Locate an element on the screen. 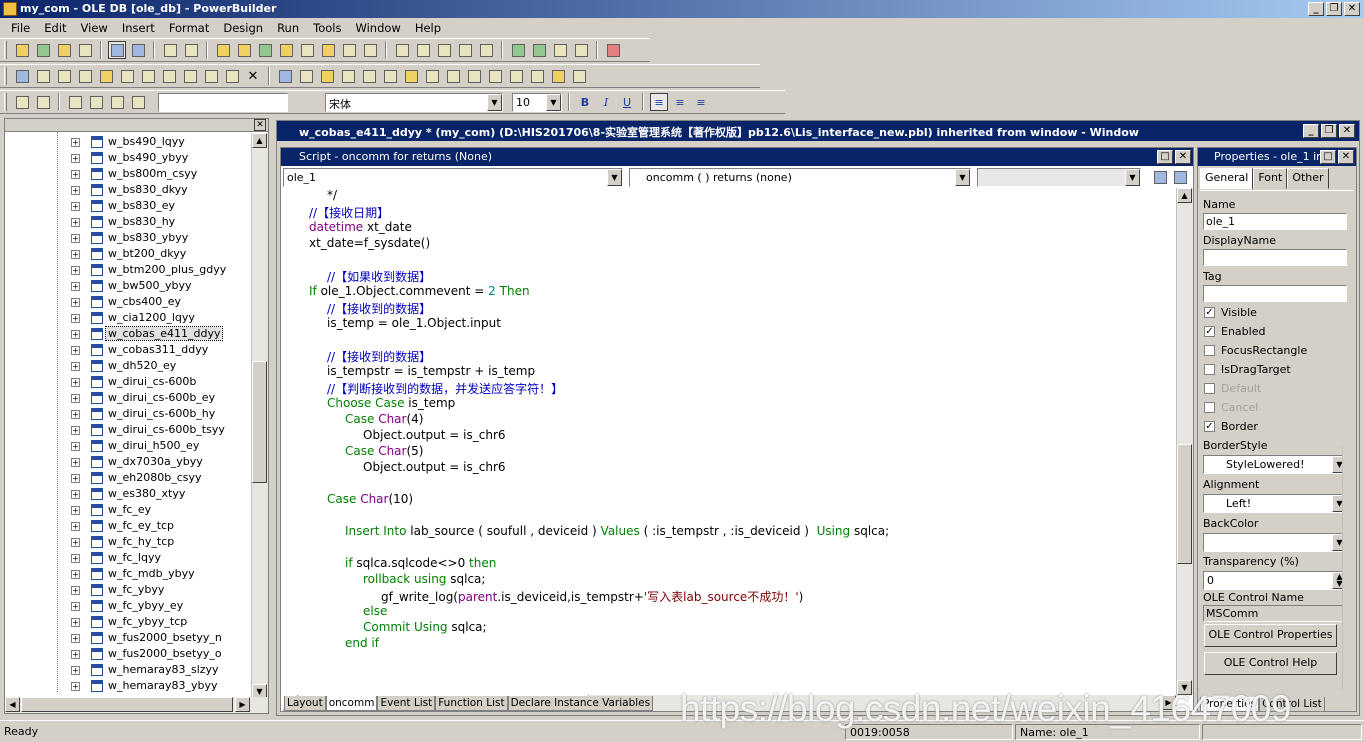  copy-icon is located at coordinates (64, 76).